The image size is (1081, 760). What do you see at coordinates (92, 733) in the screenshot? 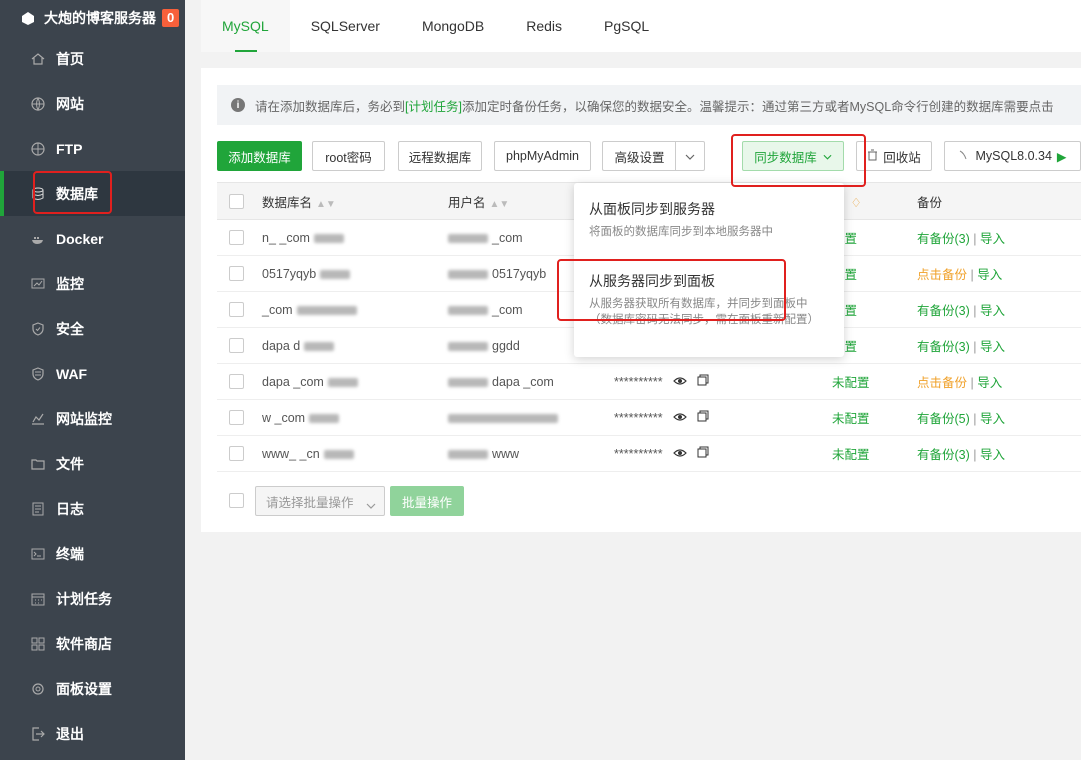
I see `sidebar-item-logout: 退出` at bounding box center [92, 733].